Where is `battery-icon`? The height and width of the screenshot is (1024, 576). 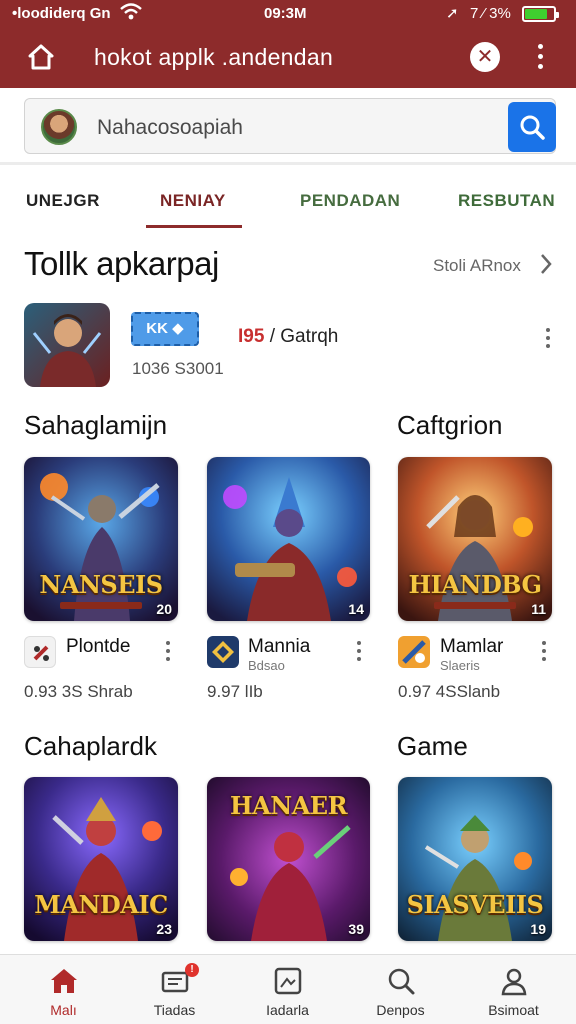 battery-icon is located at coordinates (540, 14).